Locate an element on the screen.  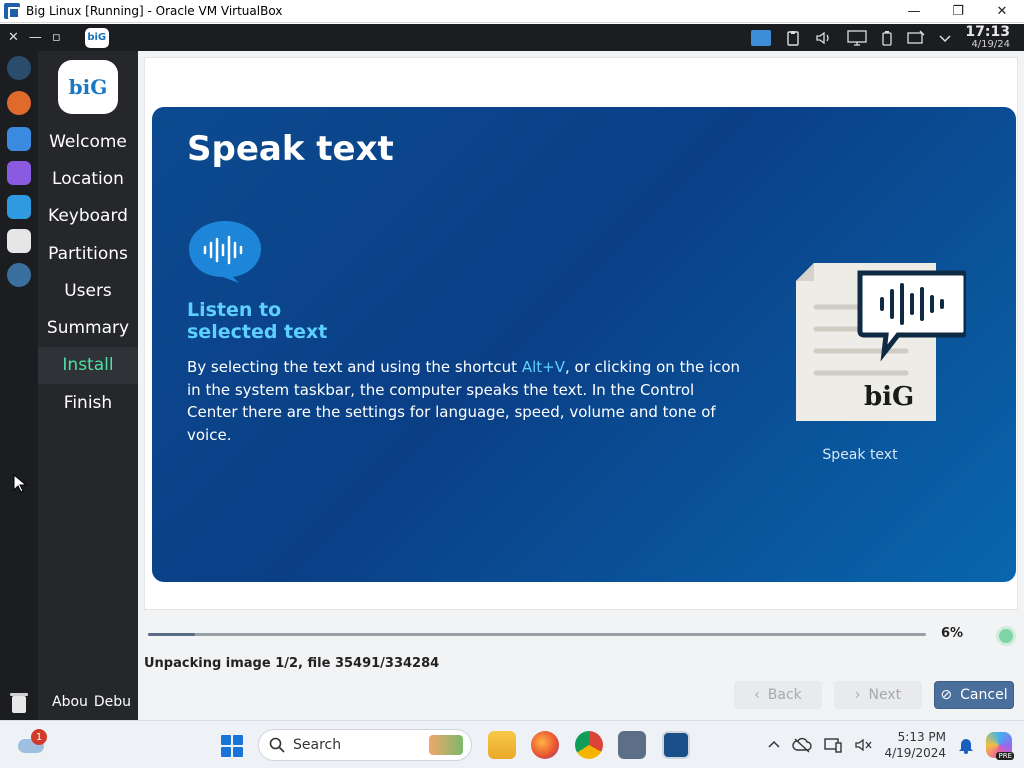
back-button: ‹ Back is located at coordinates (778, 695).